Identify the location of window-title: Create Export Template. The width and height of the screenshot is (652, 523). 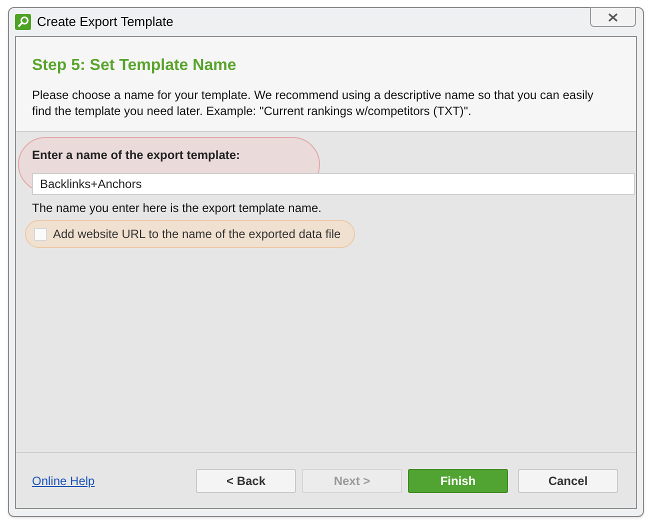
(105, 22).